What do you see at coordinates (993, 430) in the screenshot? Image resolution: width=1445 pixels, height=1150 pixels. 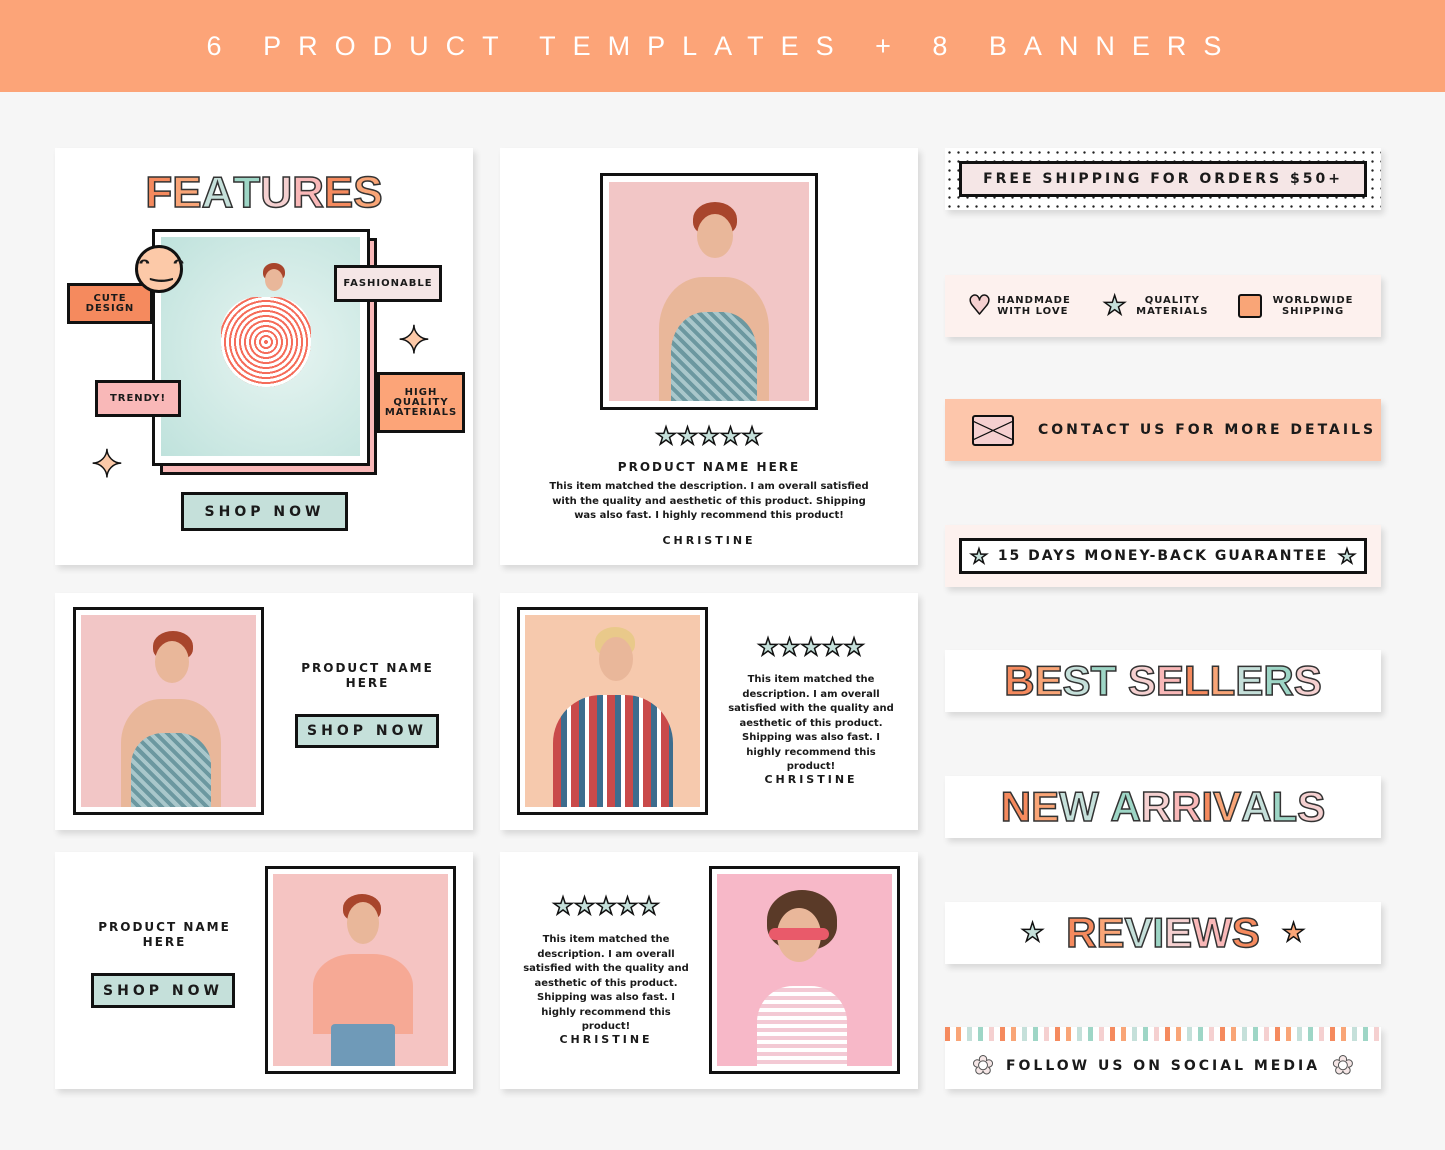 I see `envelope-icon` at bounding box center [993, 430].